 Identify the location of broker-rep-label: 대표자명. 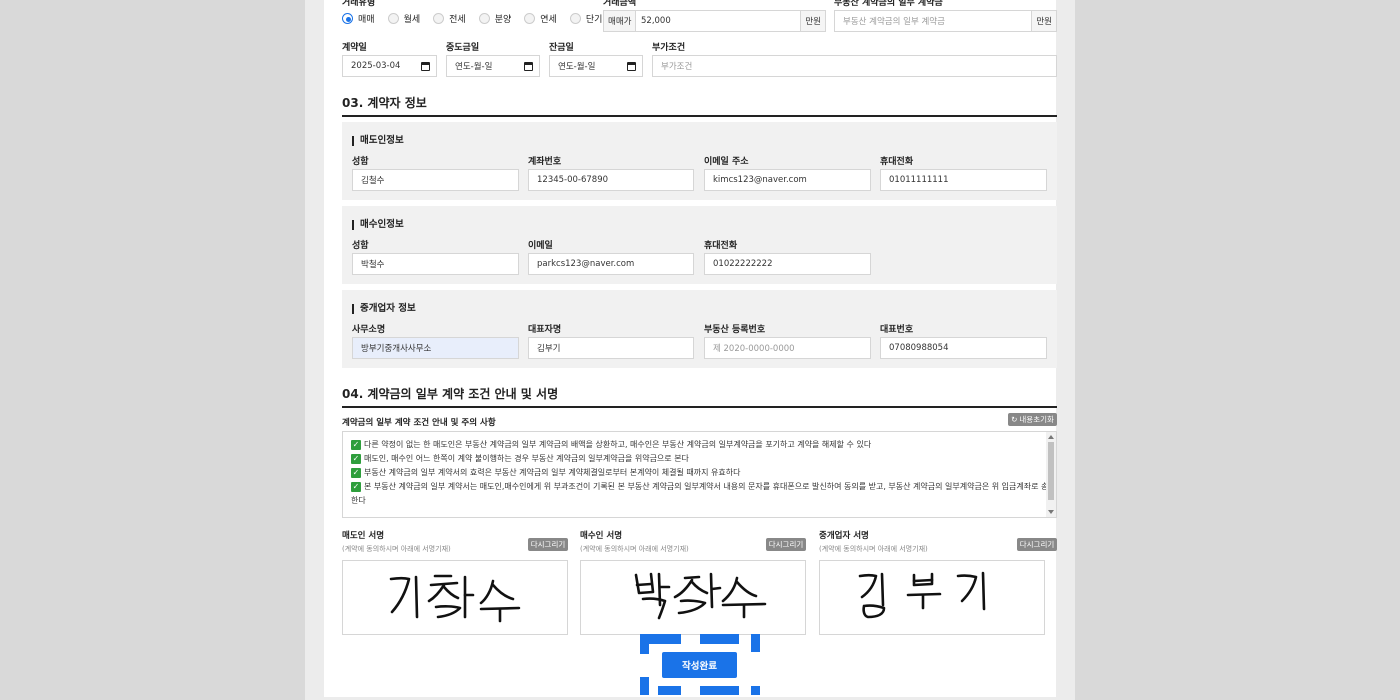
(545, 330).